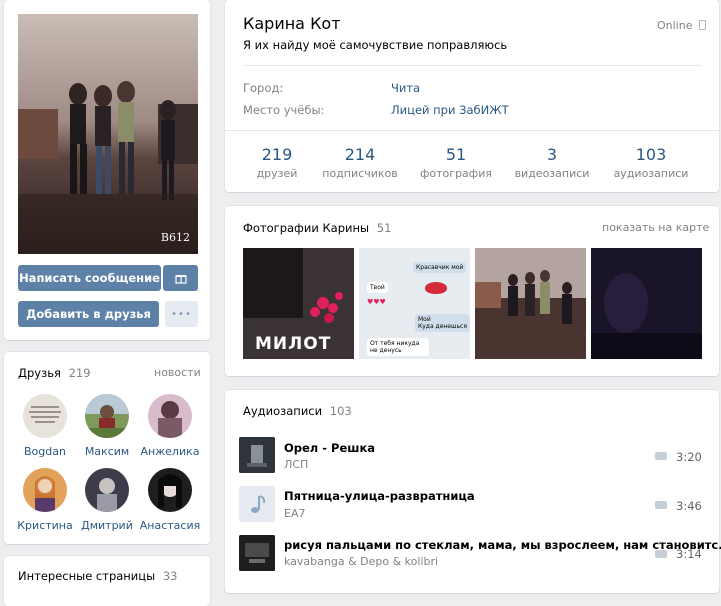 The image size is (721, 606). Describe the element at coordinates (89, 278) in the screenshot. I see `write-message-button: Написать сообщение` at that location.